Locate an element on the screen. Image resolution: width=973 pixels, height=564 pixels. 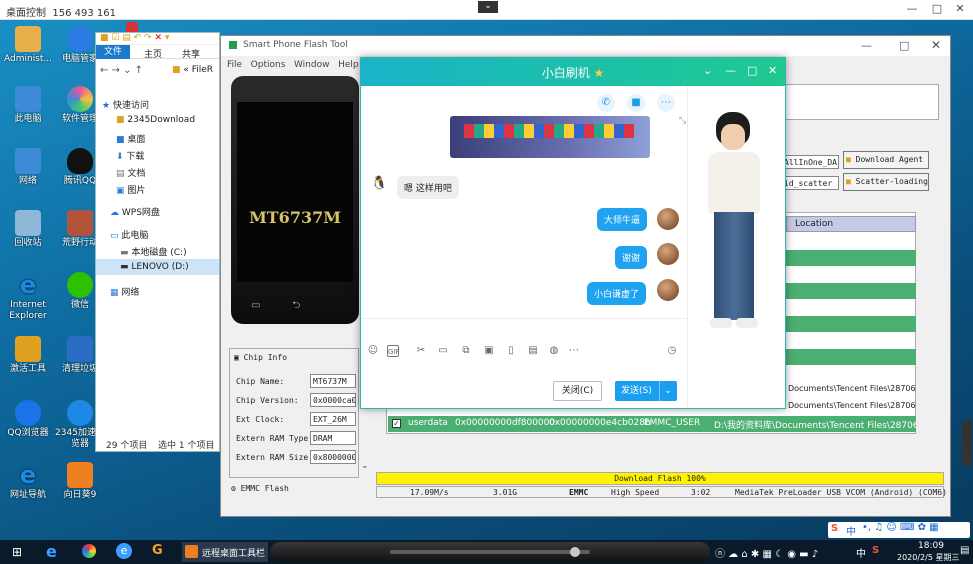
send-button: 发送(S) ⌄ is located at coordinates (646, 391).